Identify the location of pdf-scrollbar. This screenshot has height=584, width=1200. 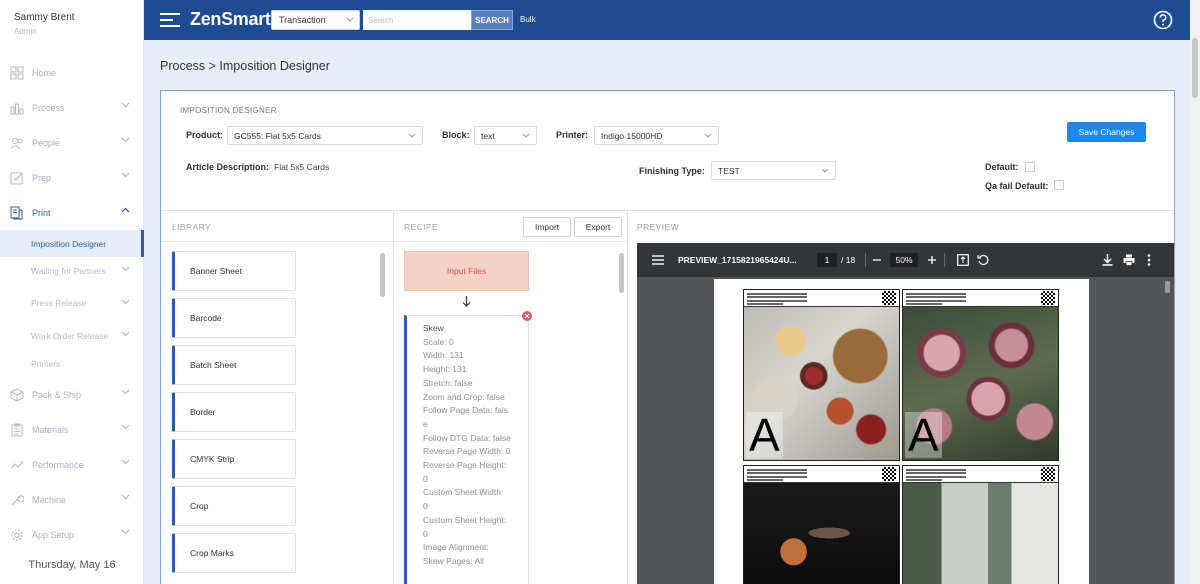
(1167, 287).